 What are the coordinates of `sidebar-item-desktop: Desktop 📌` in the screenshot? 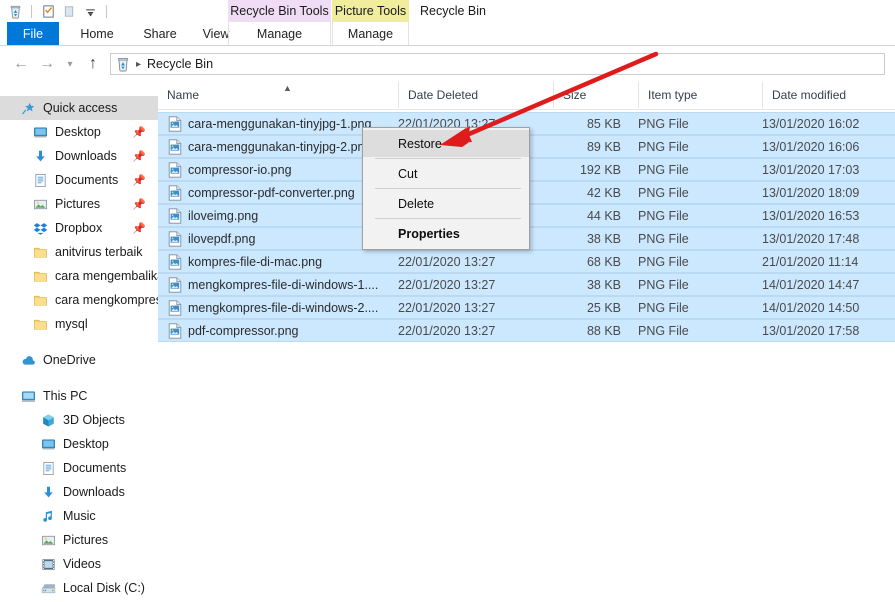 It's located at (79, 132).